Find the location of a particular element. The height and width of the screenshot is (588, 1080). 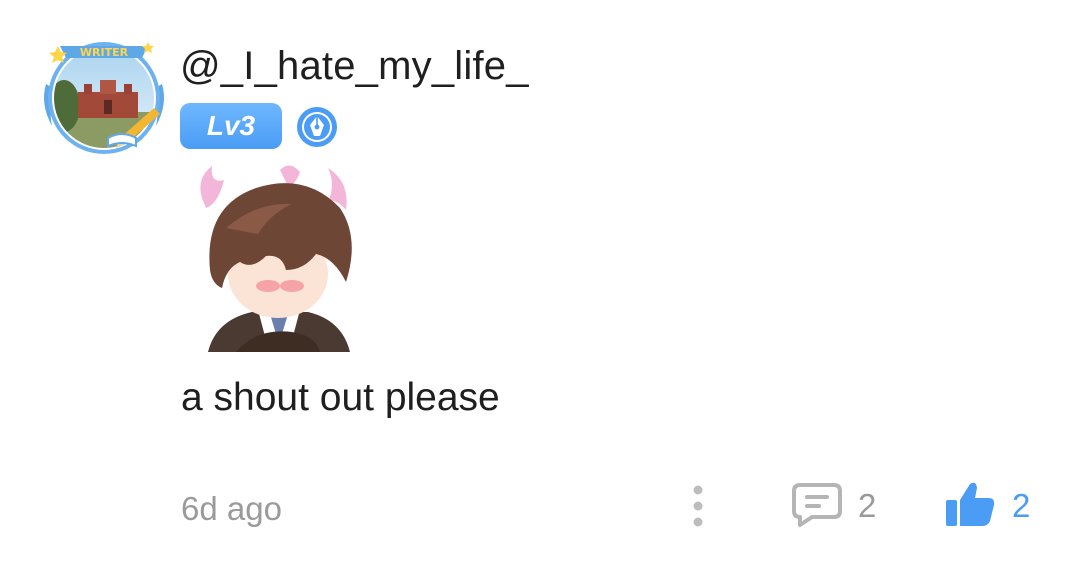

comment-text: a shout out please is located at coordinates (340, 397).